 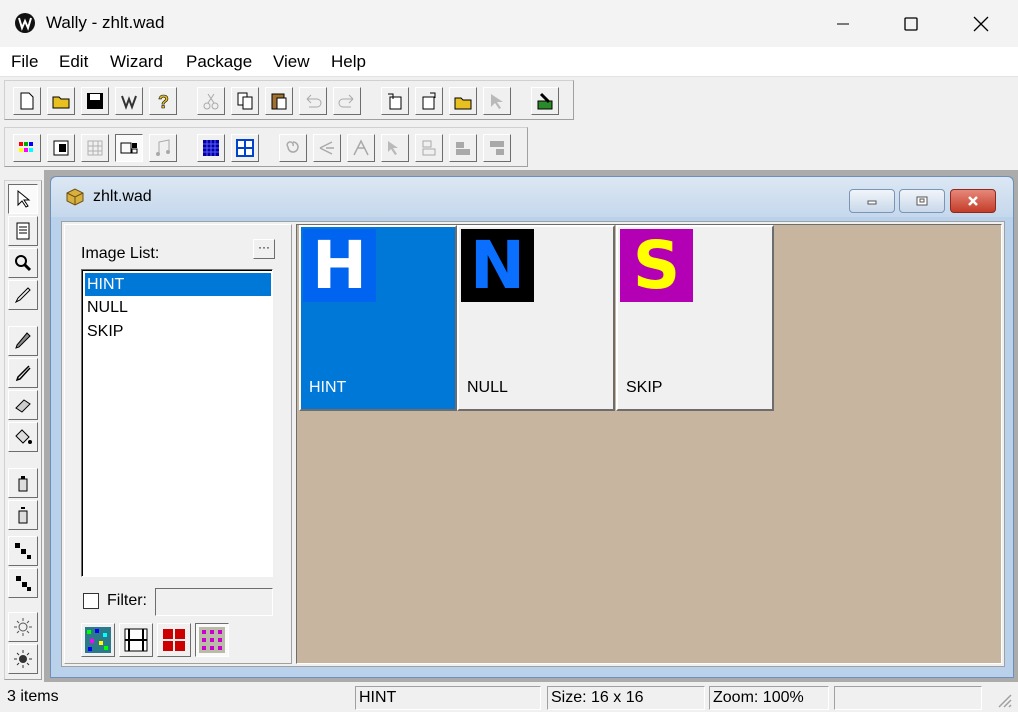 I want to click on filter-input, so click(x=214, y=602).